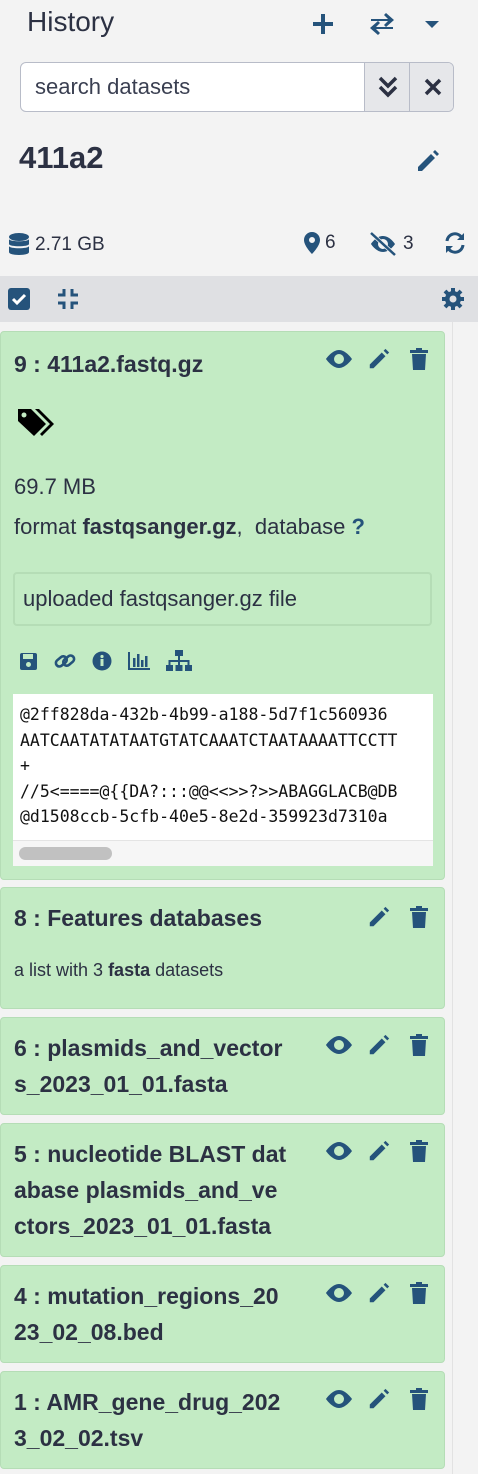 The width and height of the screenshot is (478, 1474). I want to click on tags-icon, so click(36, 422).